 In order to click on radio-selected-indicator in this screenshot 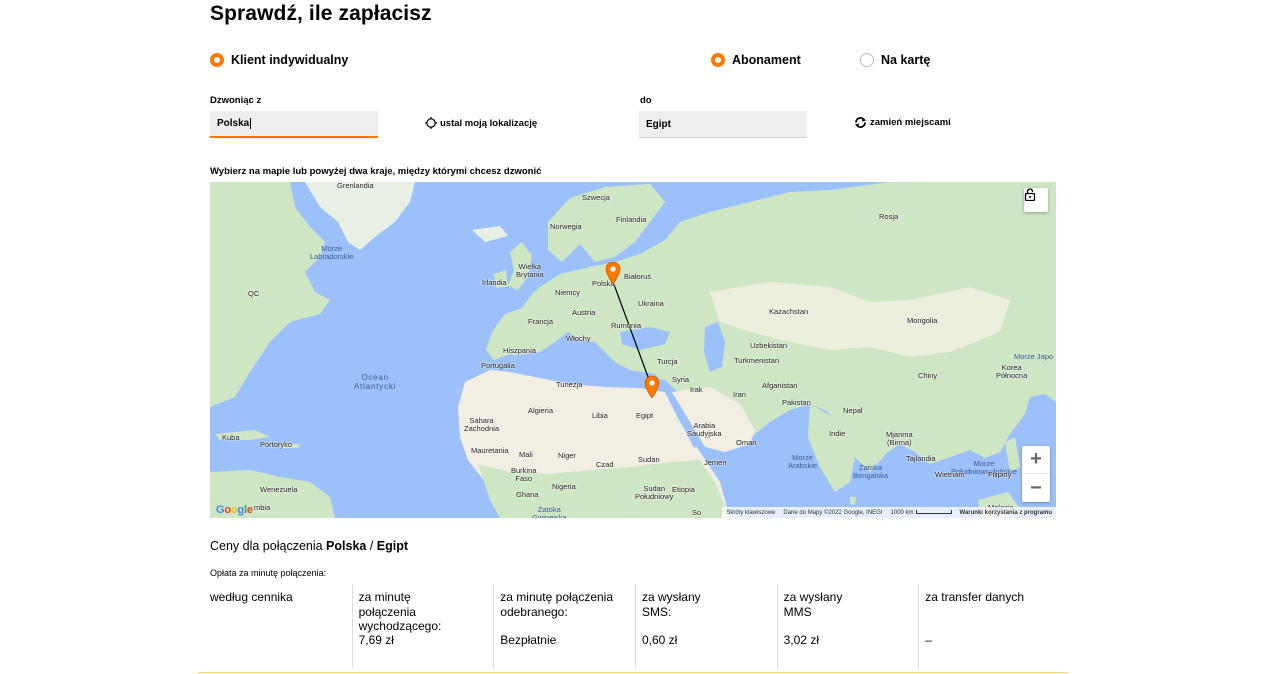, I will do `click(718, 60)`.